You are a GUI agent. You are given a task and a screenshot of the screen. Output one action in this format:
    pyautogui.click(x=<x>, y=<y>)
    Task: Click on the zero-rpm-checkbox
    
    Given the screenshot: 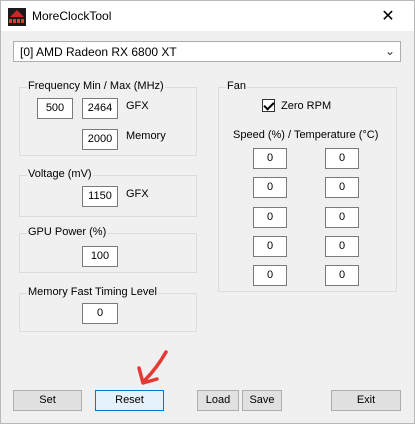 What is the action you would take?
    pyautogui.click(x=268, y=105)
    